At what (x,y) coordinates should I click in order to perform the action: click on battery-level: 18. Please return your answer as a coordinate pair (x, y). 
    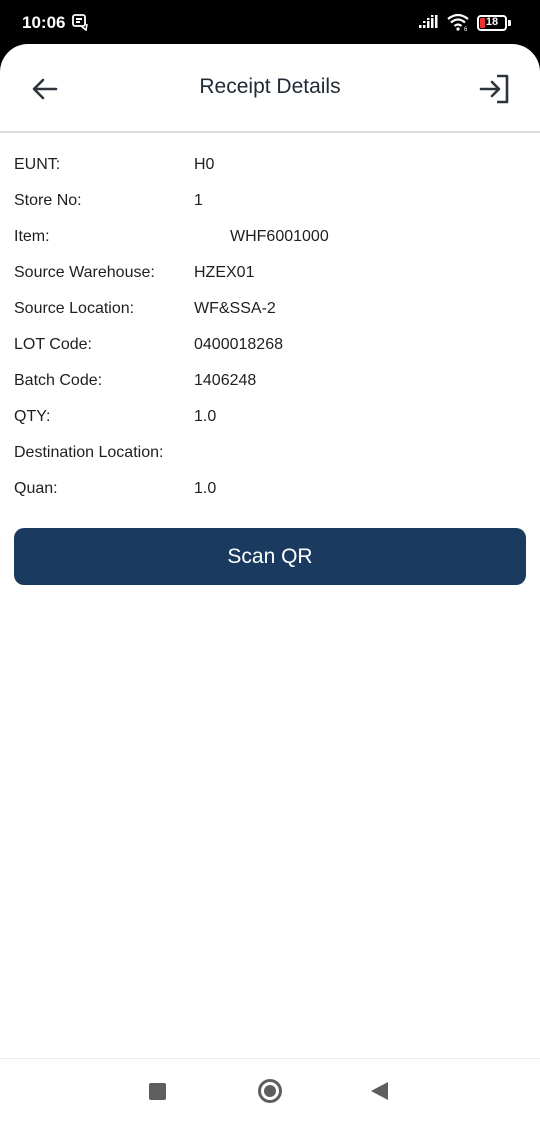
    Looking at the image, I should click on (492, 22).